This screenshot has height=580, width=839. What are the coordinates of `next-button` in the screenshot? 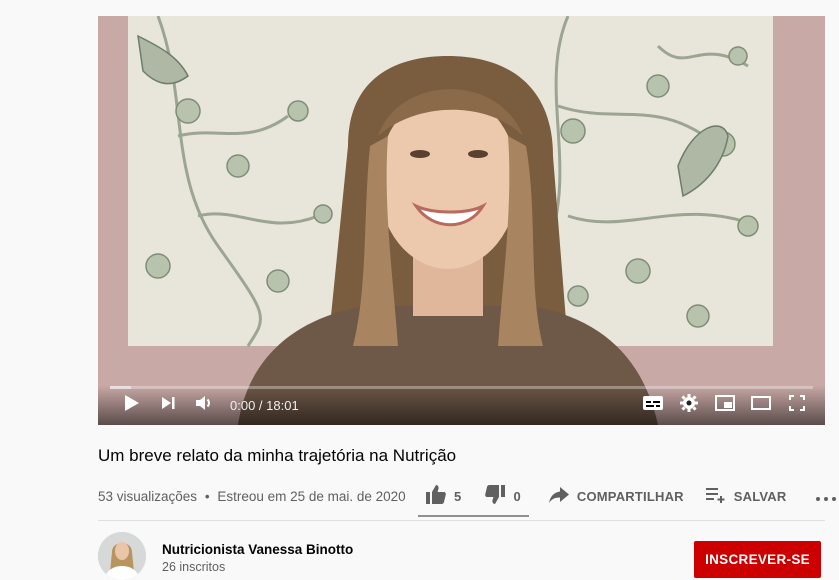 It's located at (168, 405).